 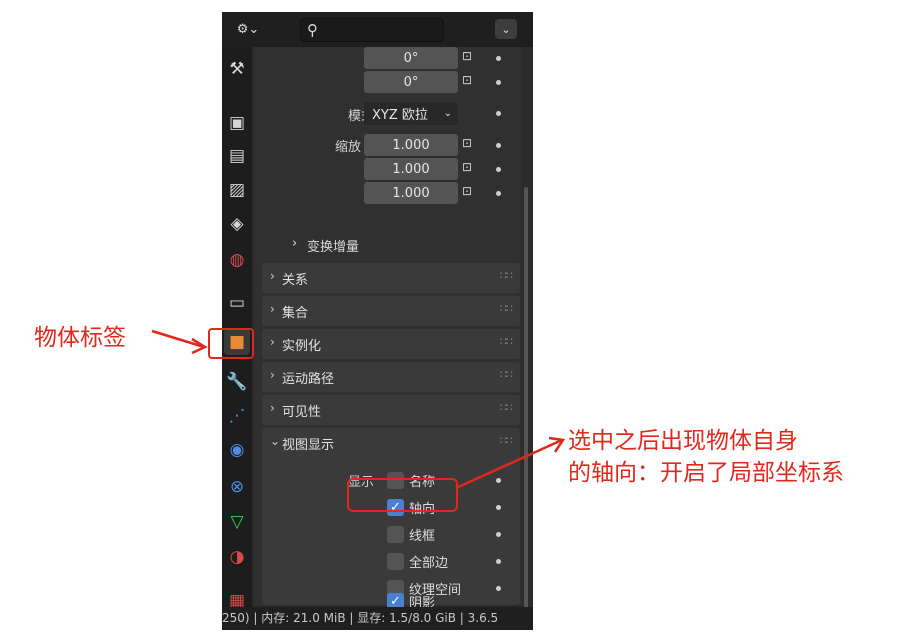 I want to click on collection-icon: ▭, so click(x=237, y=303).